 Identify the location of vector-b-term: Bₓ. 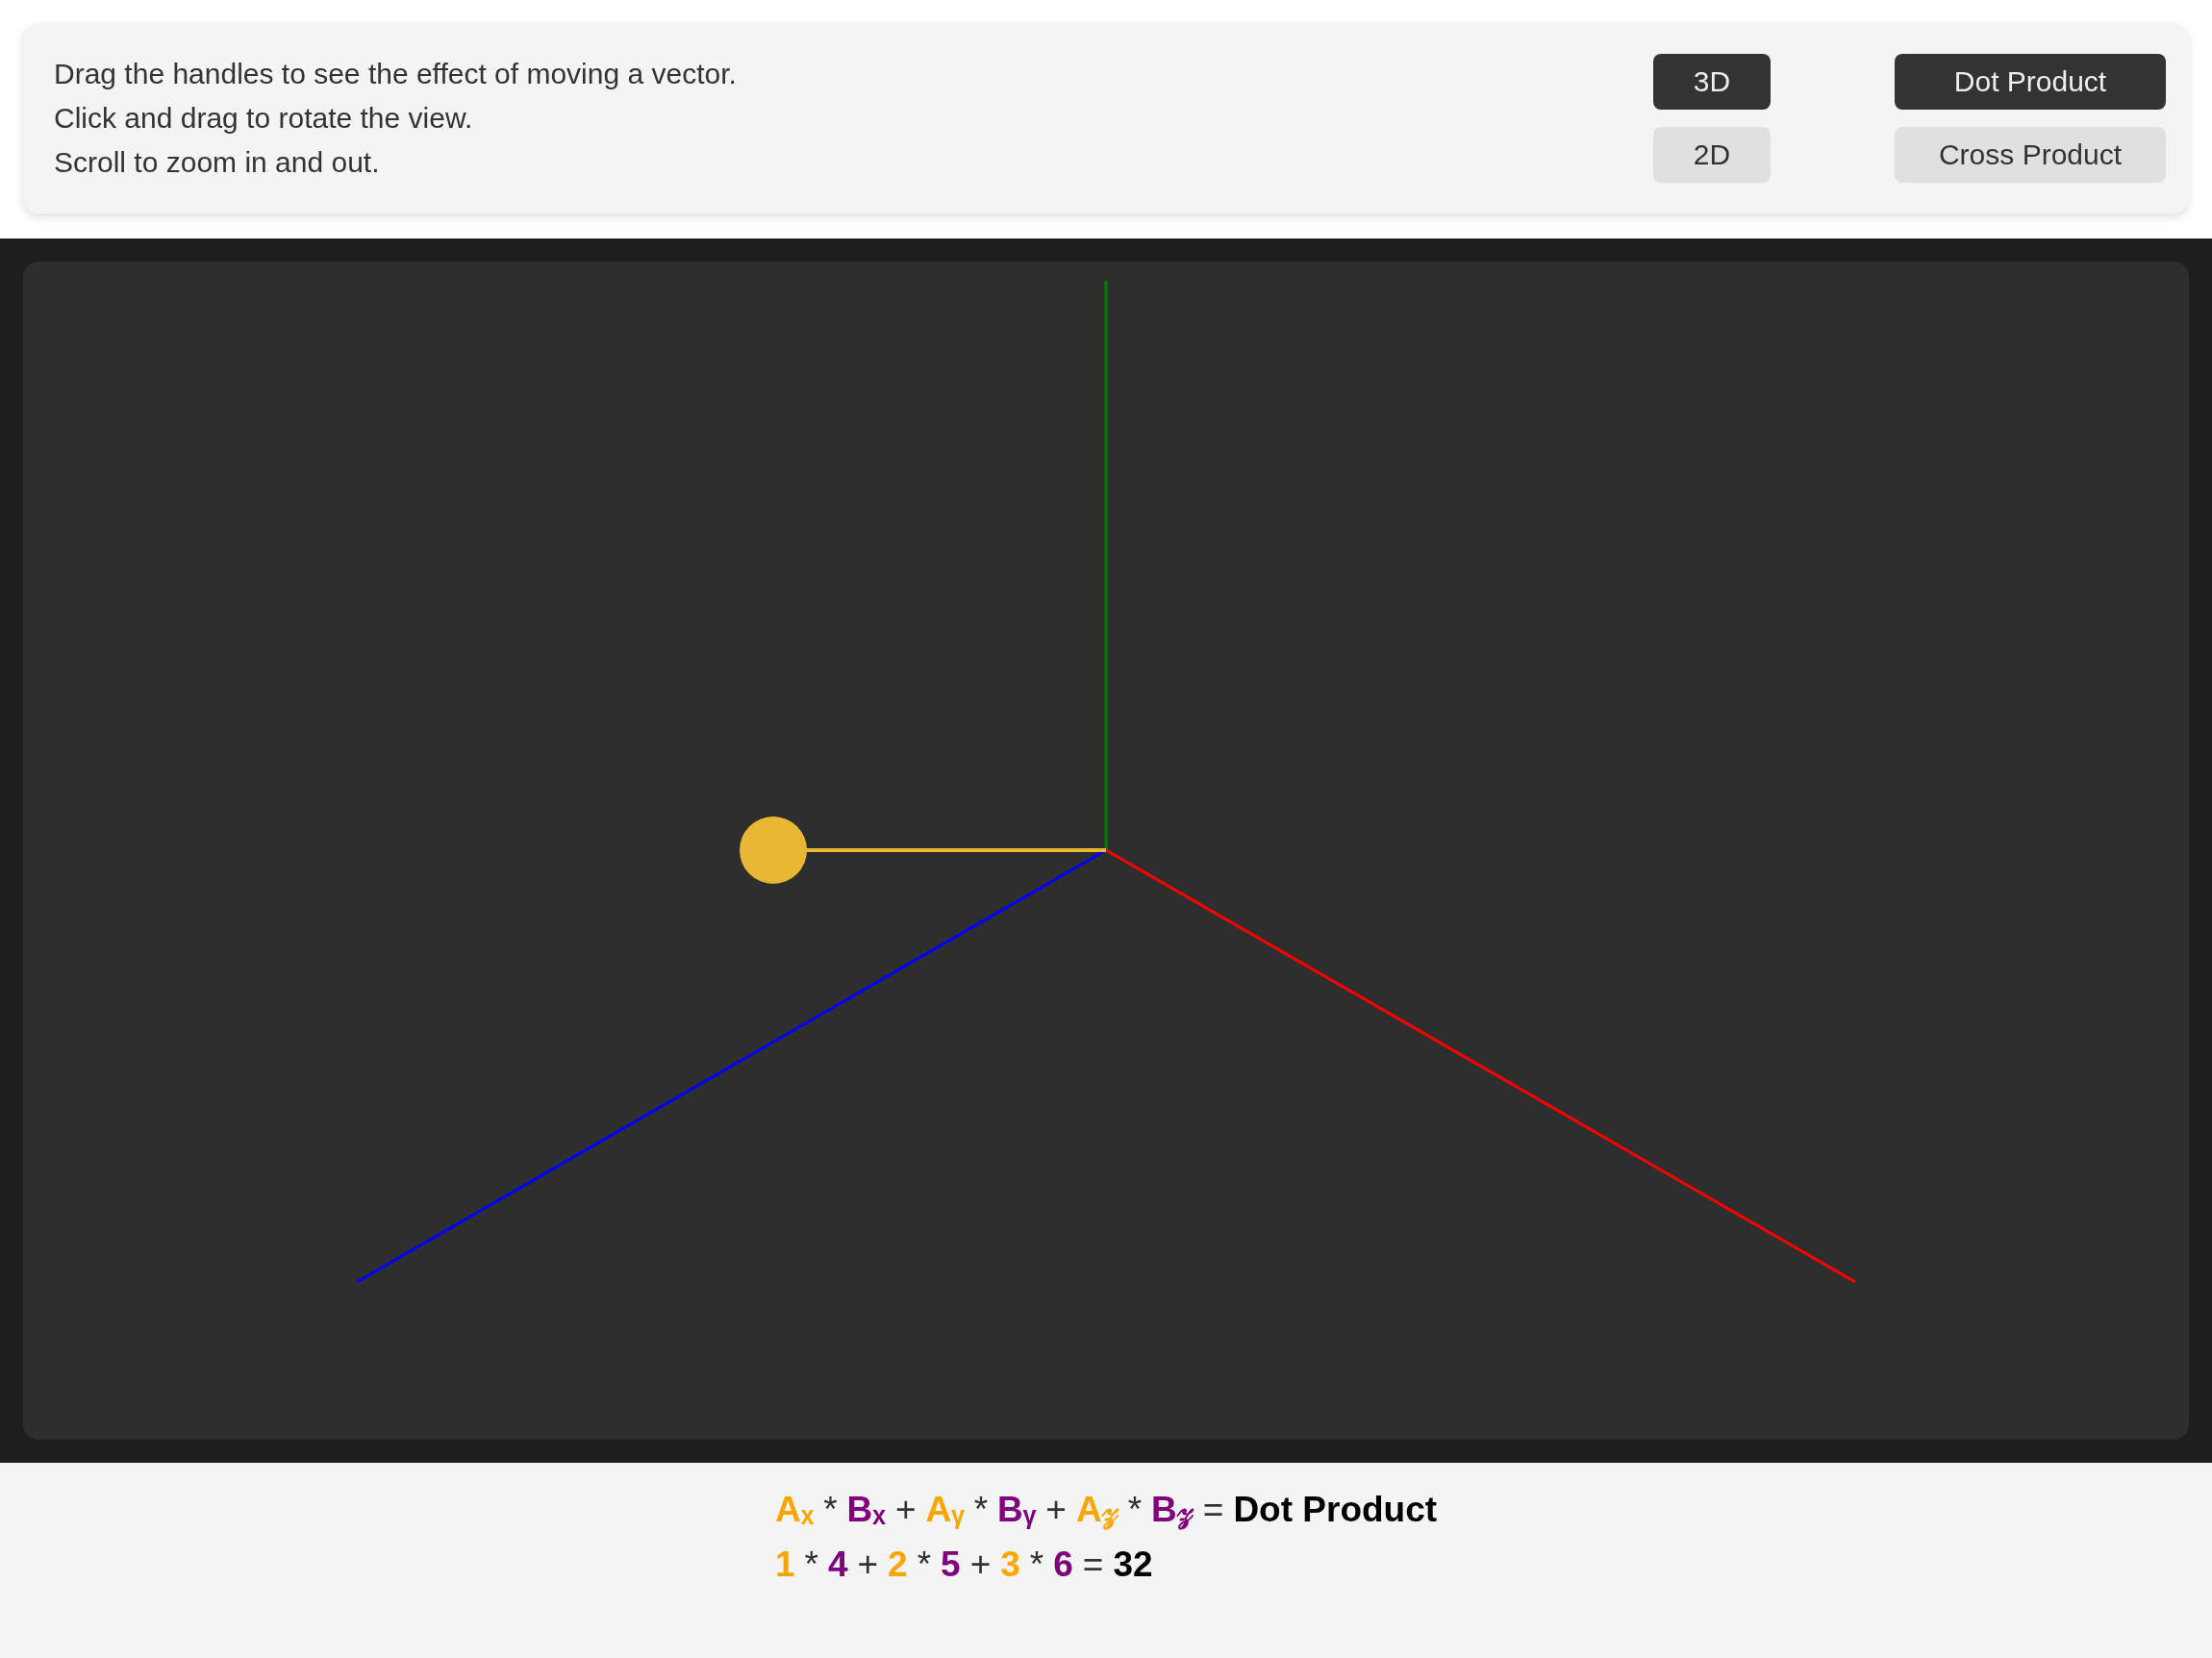
(866, 1510).